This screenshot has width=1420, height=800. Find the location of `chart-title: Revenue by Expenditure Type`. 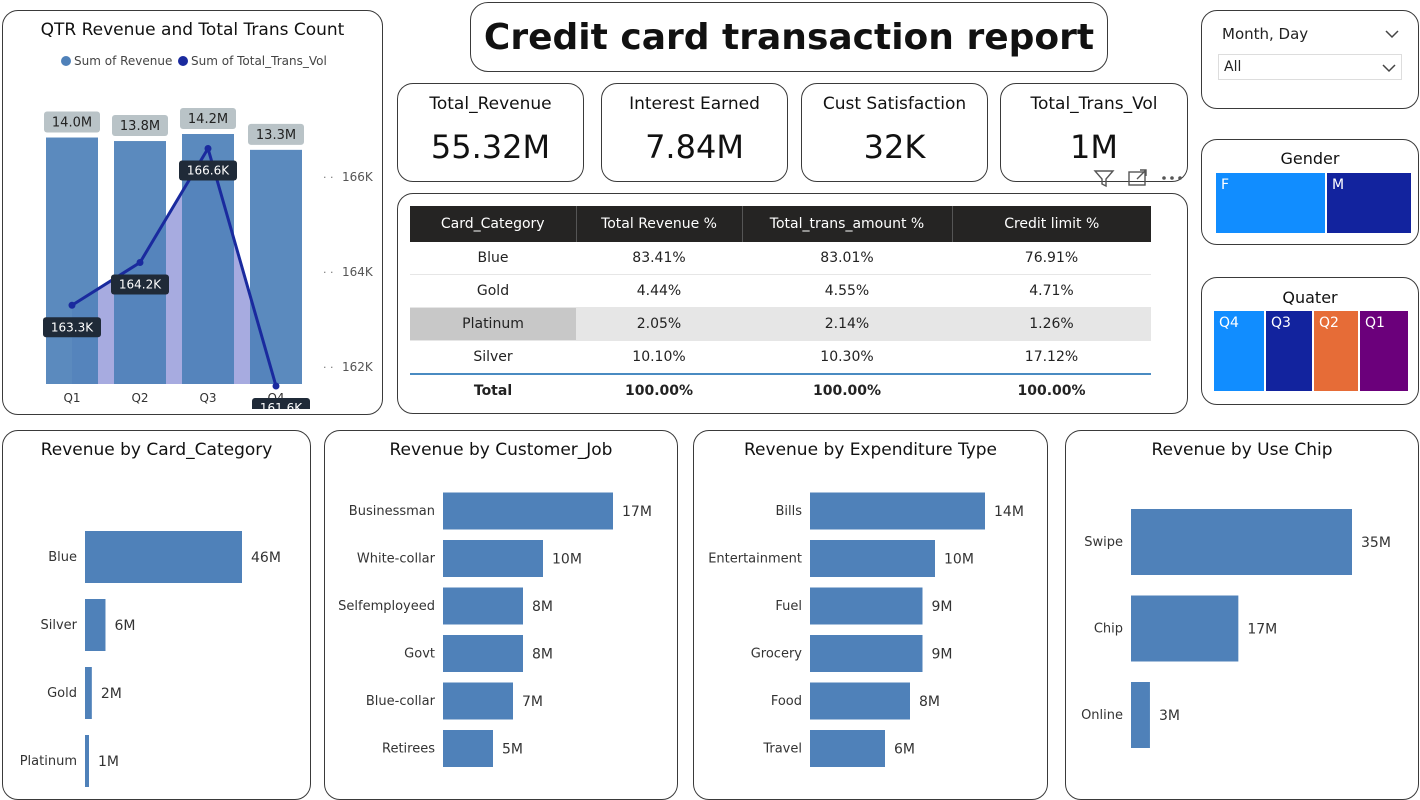

chart-title: Revenue by Expenditure Type is located at coordinates (870, 450).